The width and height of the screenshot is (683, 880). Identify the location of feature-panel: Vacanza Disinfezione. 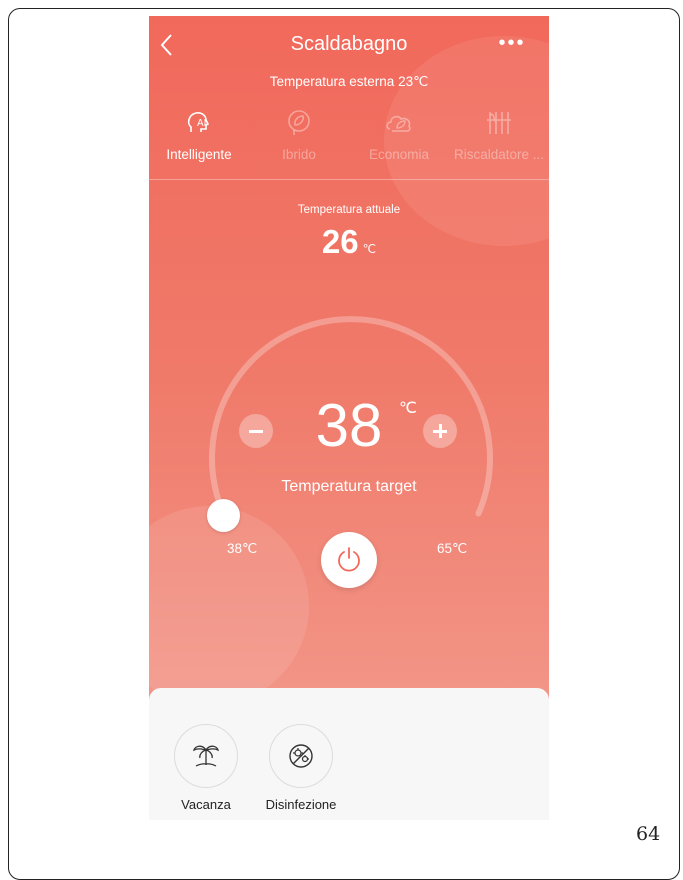
(349, 754).